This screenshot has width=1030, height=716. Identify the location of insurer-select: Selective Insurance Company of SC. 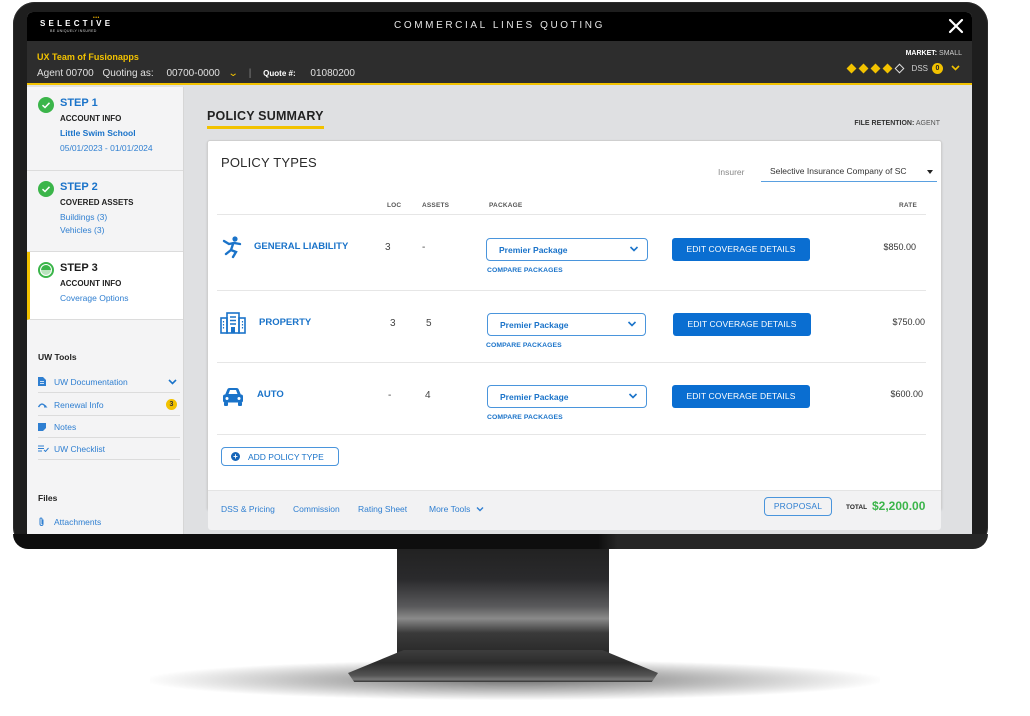
(849, 171).